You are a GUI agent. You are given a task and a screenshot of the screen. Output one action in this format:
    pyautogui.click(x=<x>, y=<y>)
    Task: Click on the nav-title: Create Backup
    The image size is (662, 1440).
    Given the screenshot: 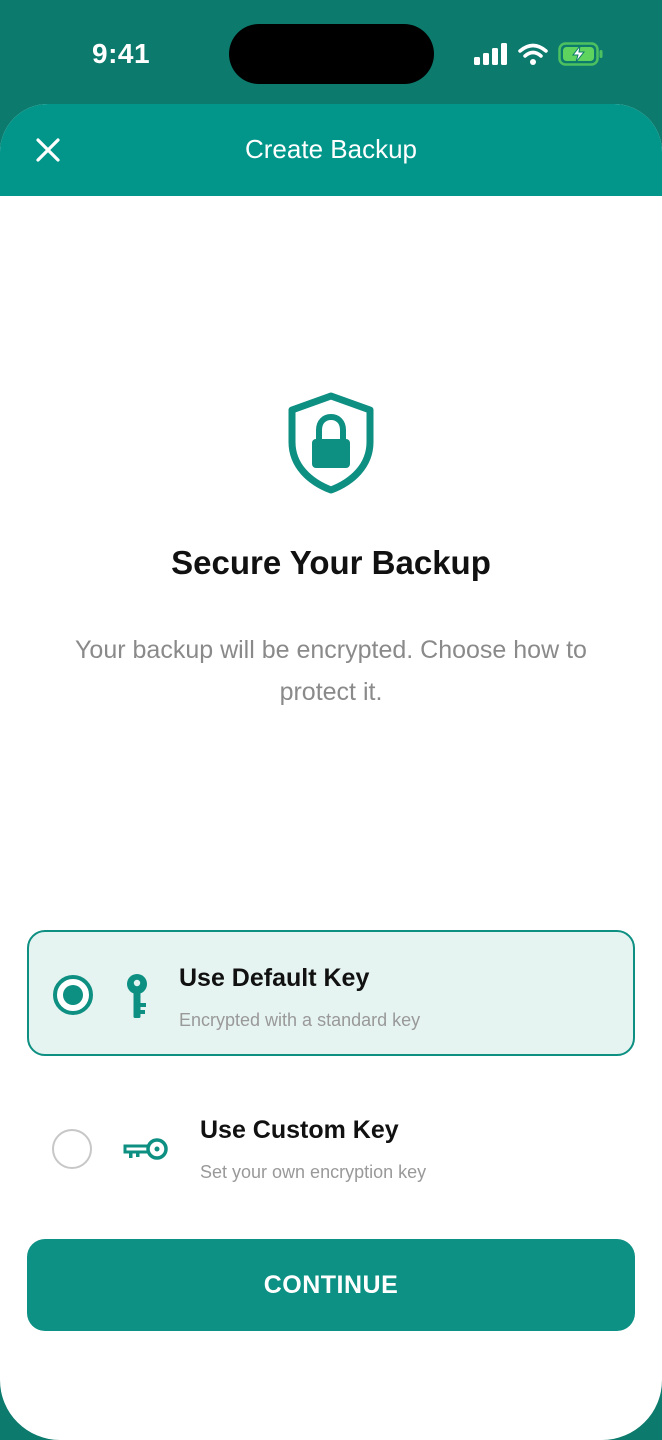 What is the action you would take?
    pyautogui.click(x=331, y=149)
    